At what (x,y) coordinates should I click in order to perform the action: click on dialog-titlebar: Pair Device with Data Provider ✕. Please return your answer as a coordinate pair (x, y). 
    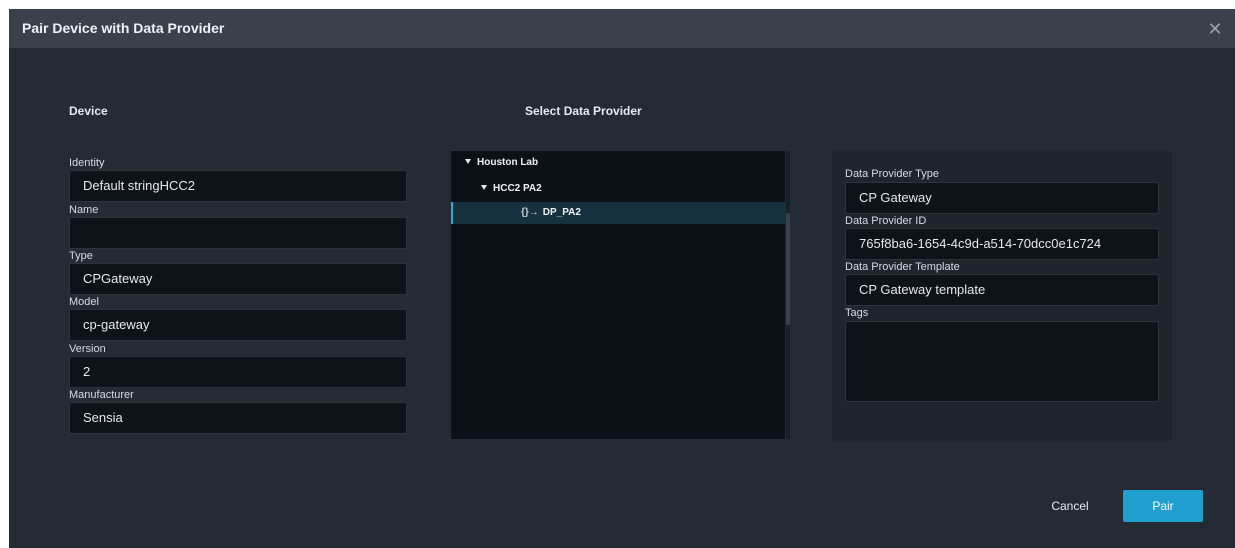
    Looking at the image, I should click on (622, 28).